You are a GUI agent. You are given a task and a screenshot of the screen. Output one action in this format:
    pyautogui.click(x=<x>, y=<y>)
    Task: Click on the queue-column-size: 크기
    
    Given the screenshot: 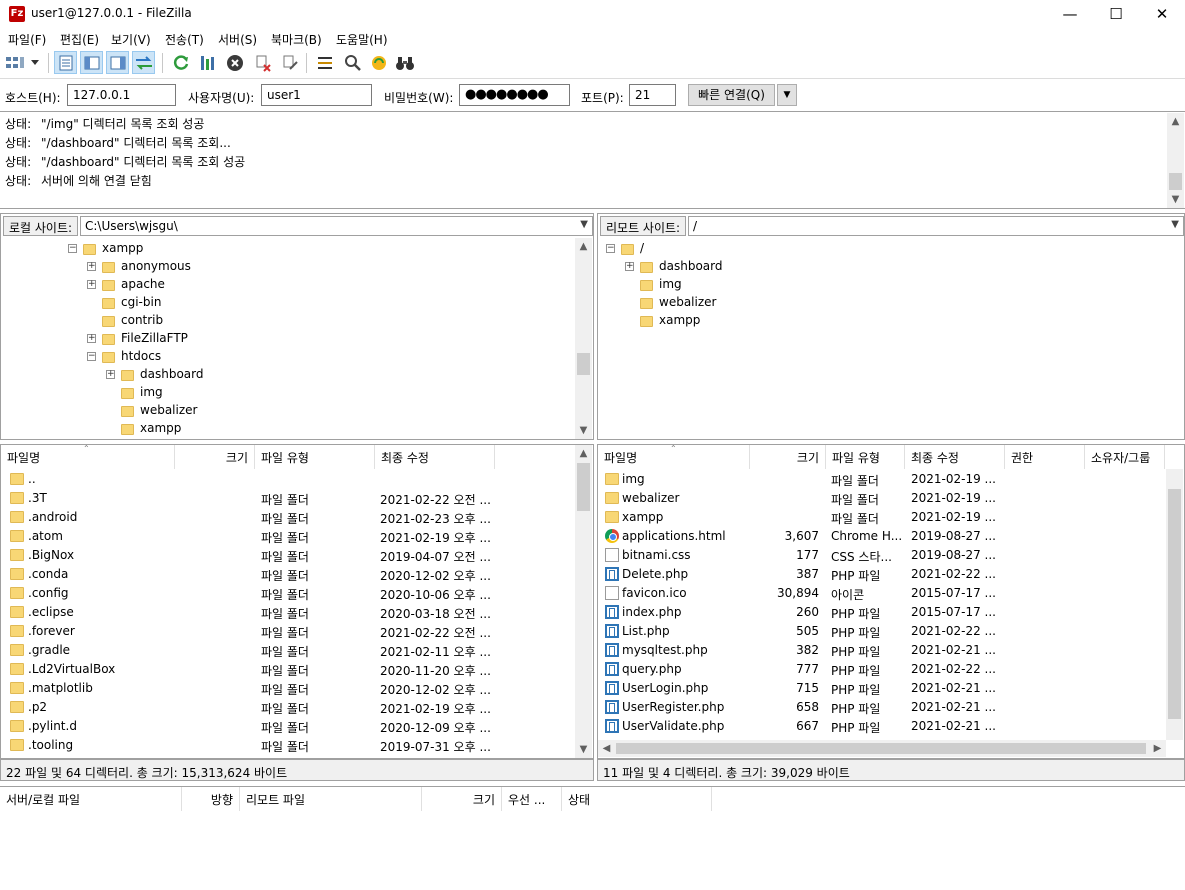 What is the action you would take?
    pyautogui.click(x=462, y=799)
    